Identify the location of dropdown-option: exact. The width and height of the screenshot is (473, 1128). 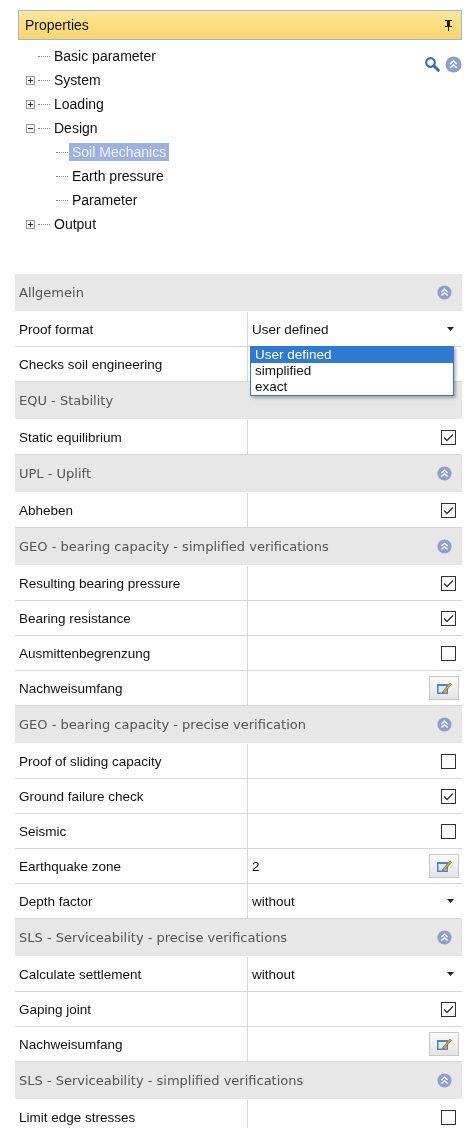
(352, 387).